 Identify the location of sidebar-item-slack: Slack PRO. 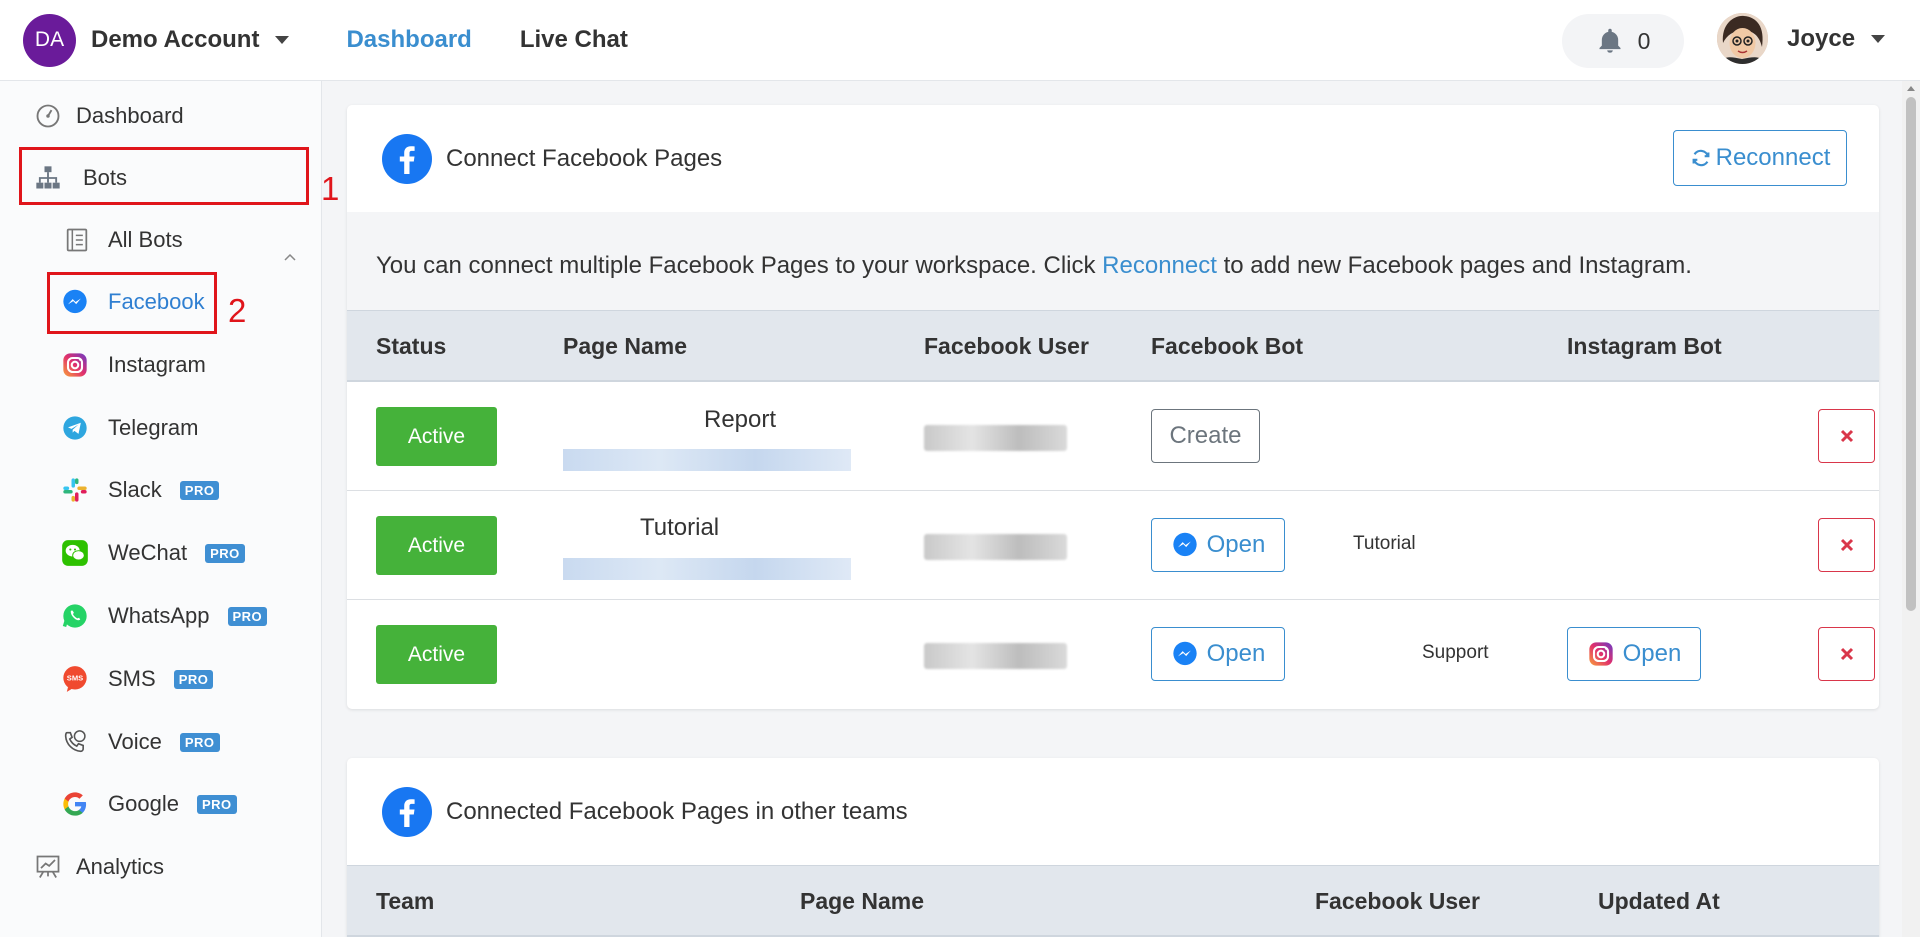
(140, 490).